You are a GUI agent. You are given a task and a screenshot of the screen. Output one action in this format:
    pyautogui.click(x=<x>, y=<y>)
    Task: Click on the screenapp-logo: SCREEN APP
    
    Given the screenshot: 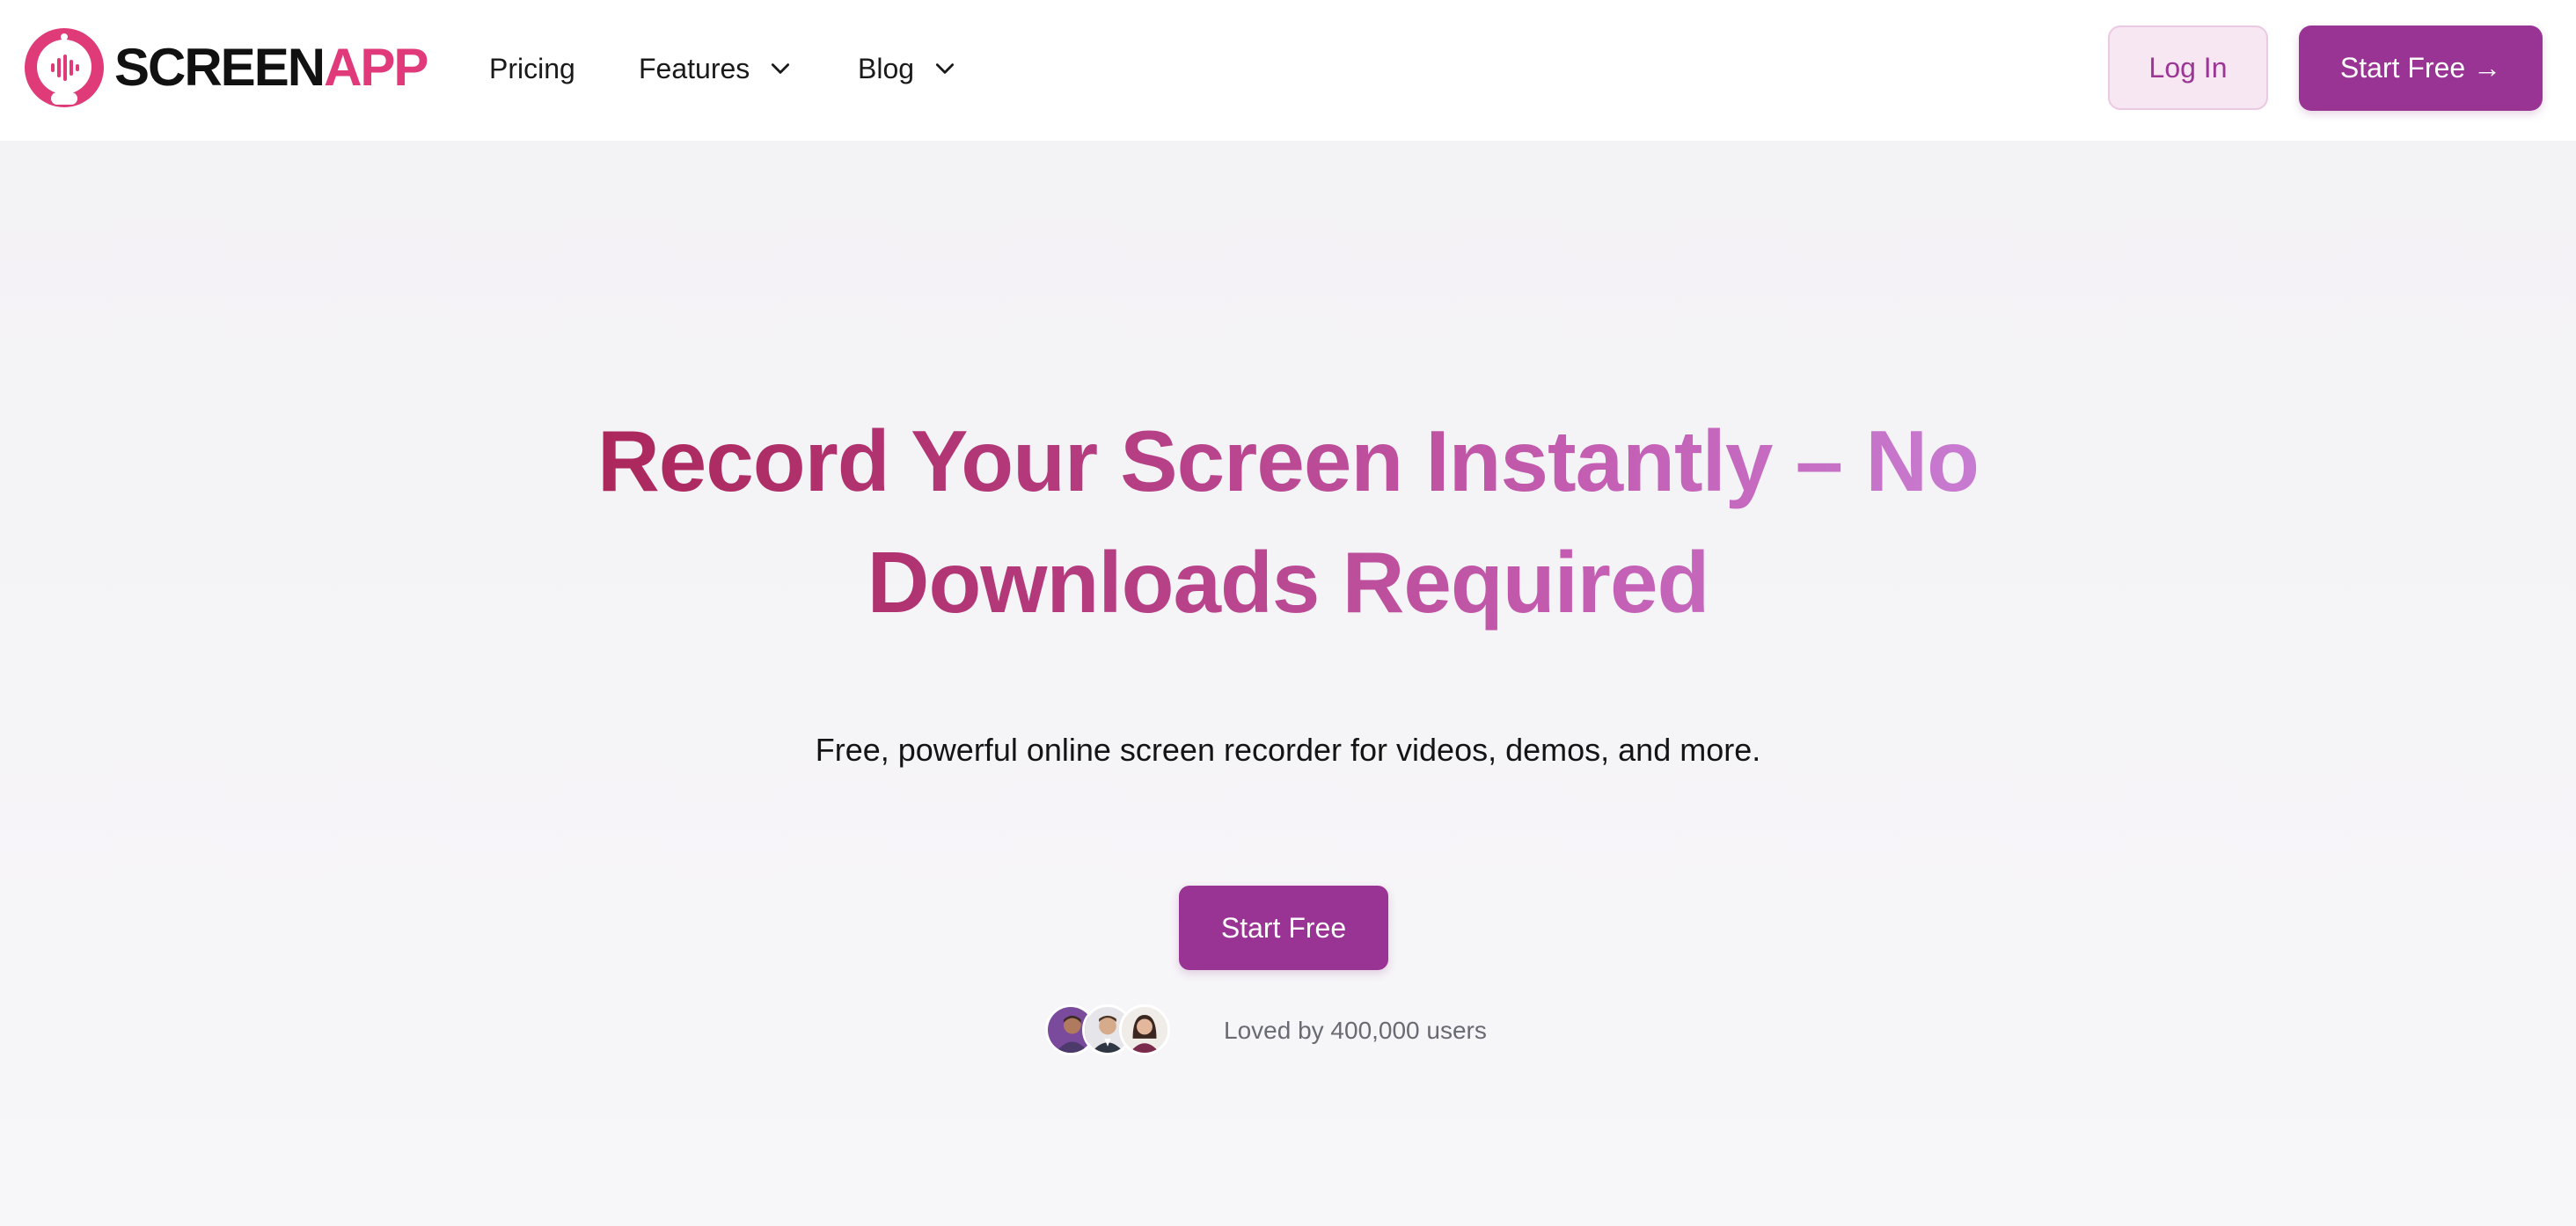 What is the action you would take?
    pyautogui.click(x=226, y=67)
    